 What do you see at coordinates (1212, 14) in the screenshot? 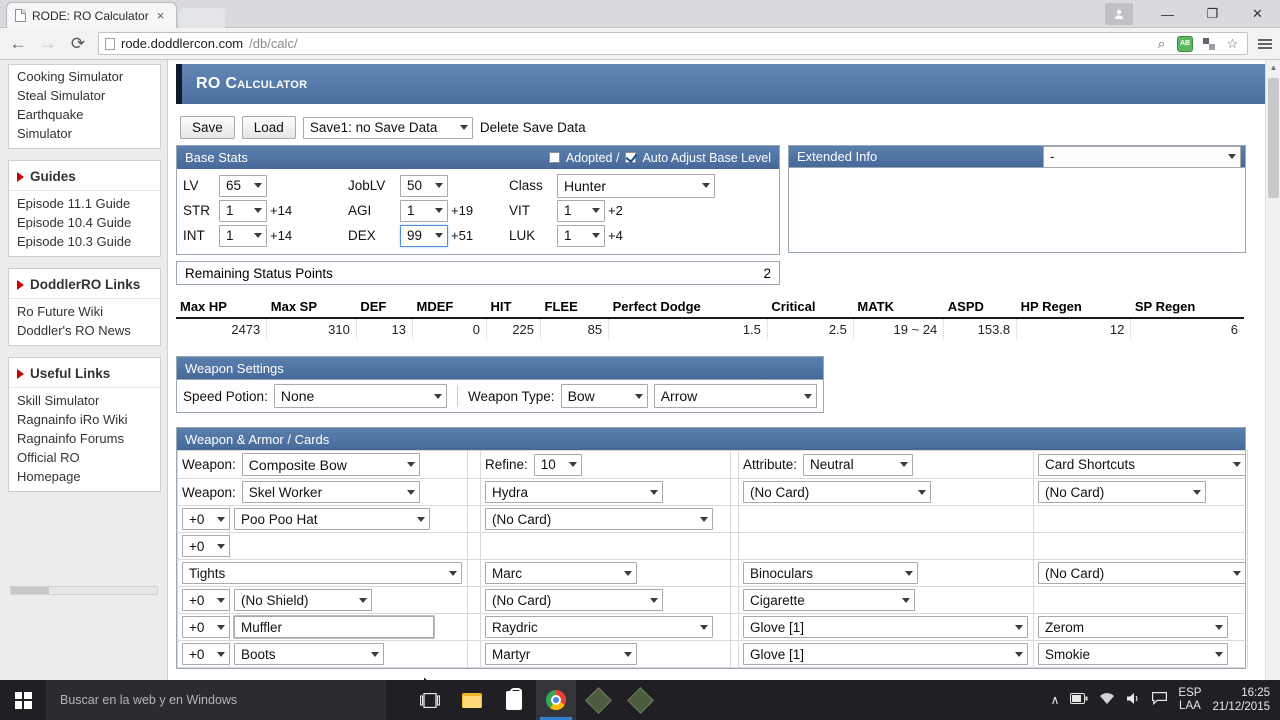
I see `maximize-button: ❐` at bounding box center [1212, 14].